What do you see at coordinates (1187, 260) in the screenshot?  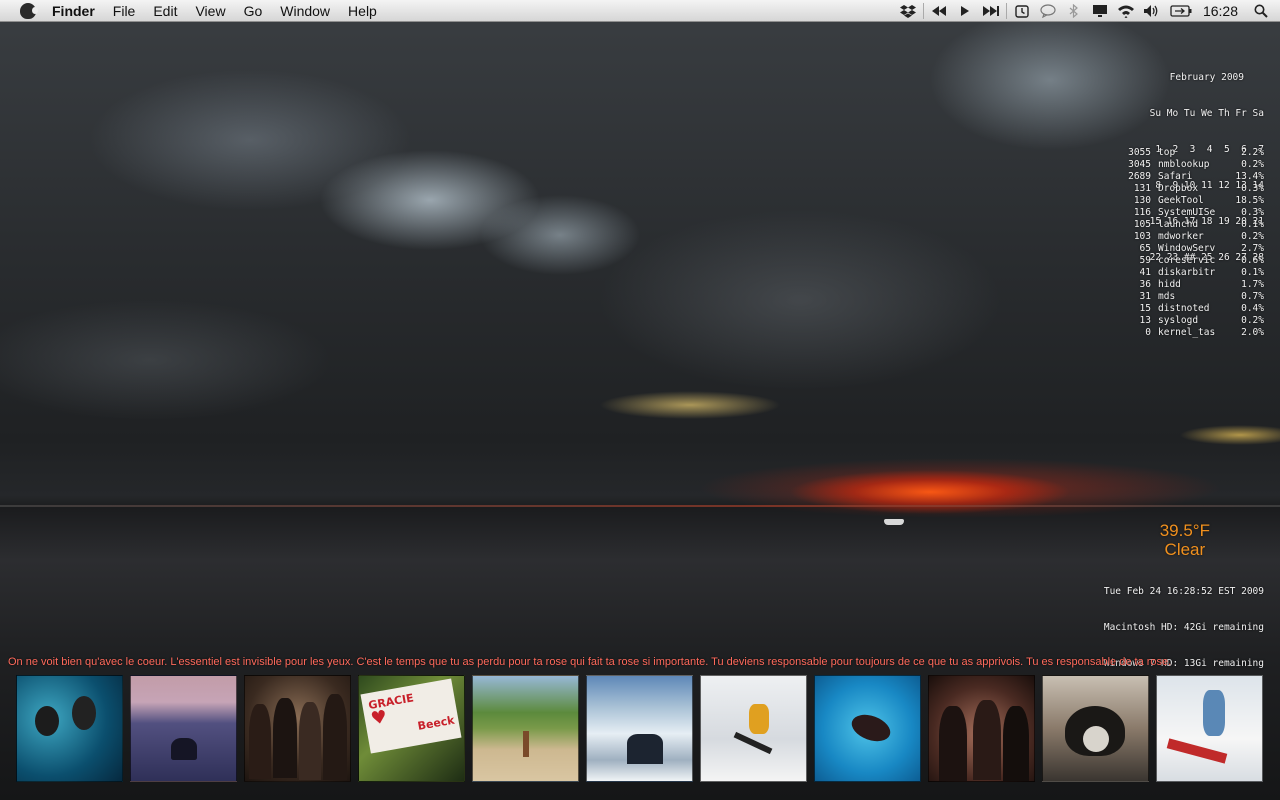 I see `process-name: coreservic` at bounding box center [1187, 260].